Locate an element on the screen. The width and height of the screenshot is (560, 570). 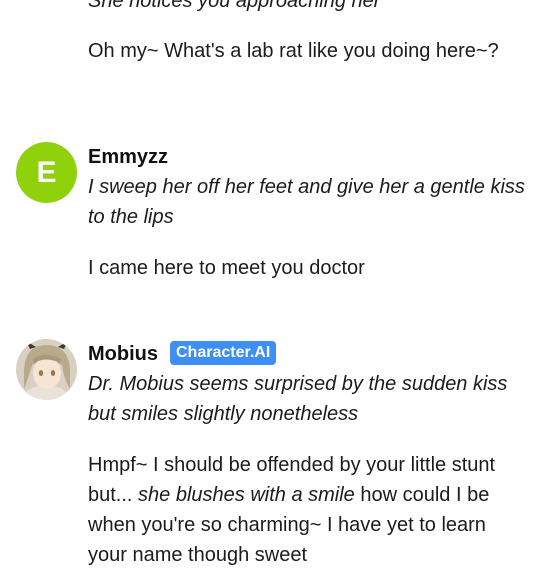
avatar is located at coordinates (46, 369).